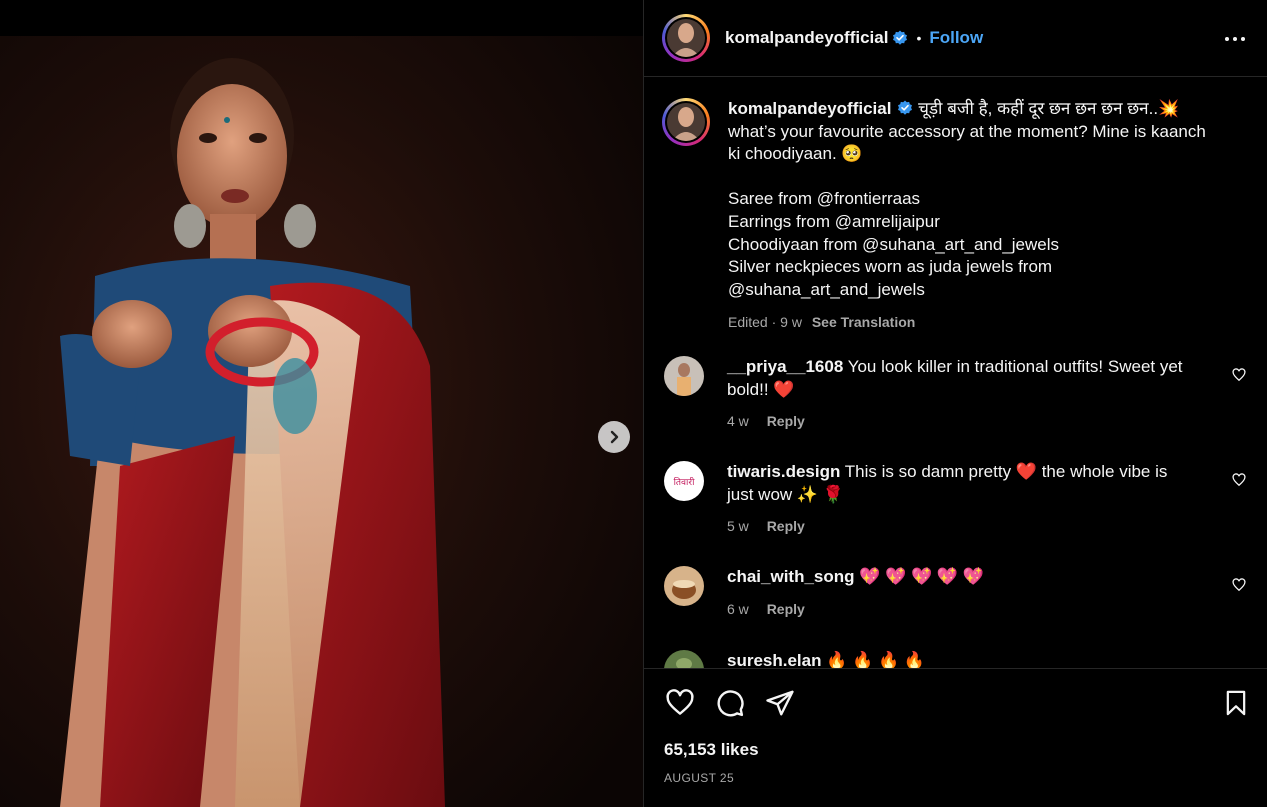 The height and width of the screenshot is (807, 1267). I want to click on caption-lead: चूड़ी बजी है, कहीं दूर छन छन छन छन..💥, so click(1049, 108).